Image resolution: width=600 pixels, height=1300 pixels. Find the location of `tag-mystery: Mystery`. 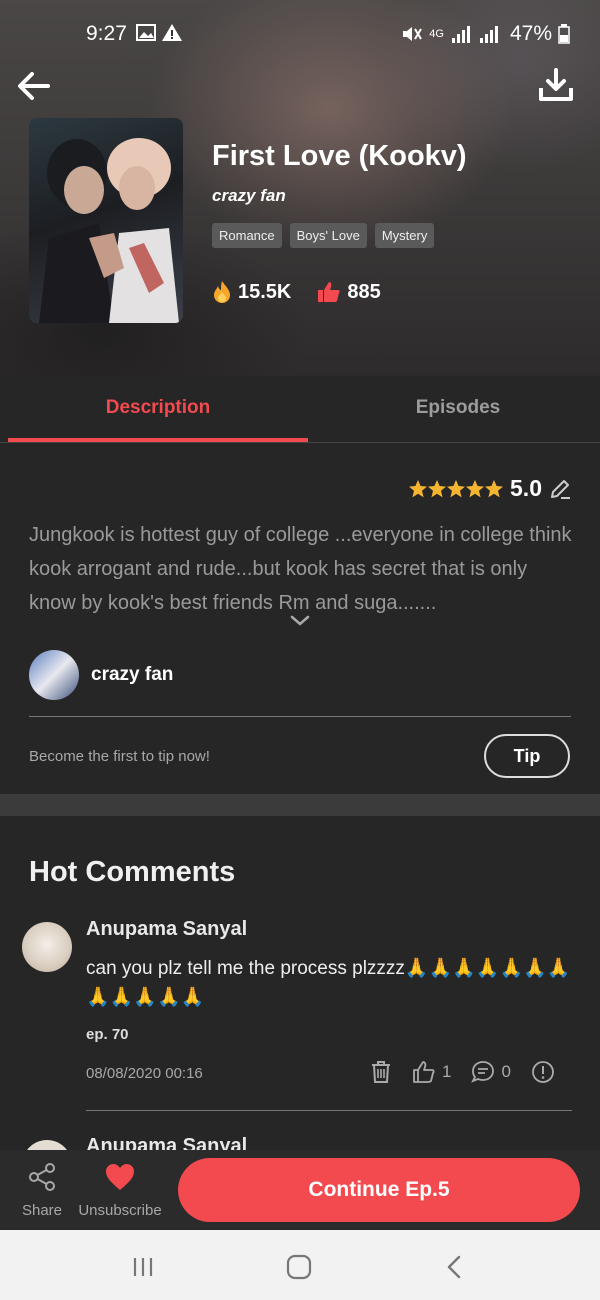

tag-mystery: Mystery is located at coordinates (404, 235).